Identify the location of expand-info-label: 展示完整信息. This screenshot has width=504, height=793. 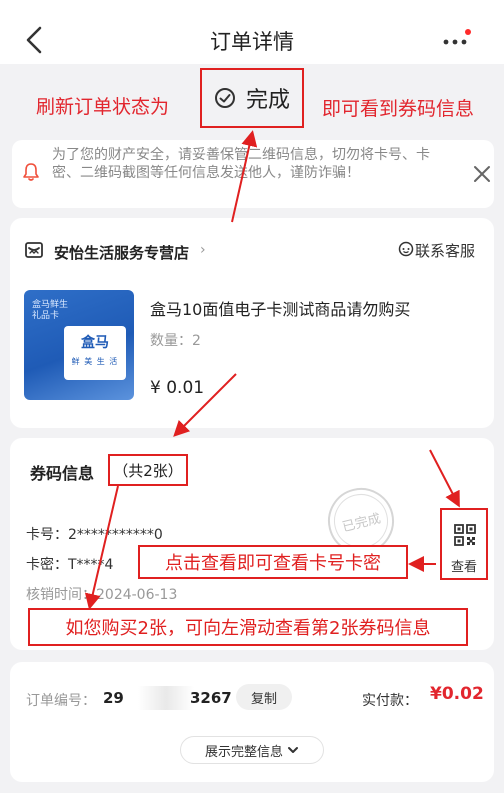
(243, 752).